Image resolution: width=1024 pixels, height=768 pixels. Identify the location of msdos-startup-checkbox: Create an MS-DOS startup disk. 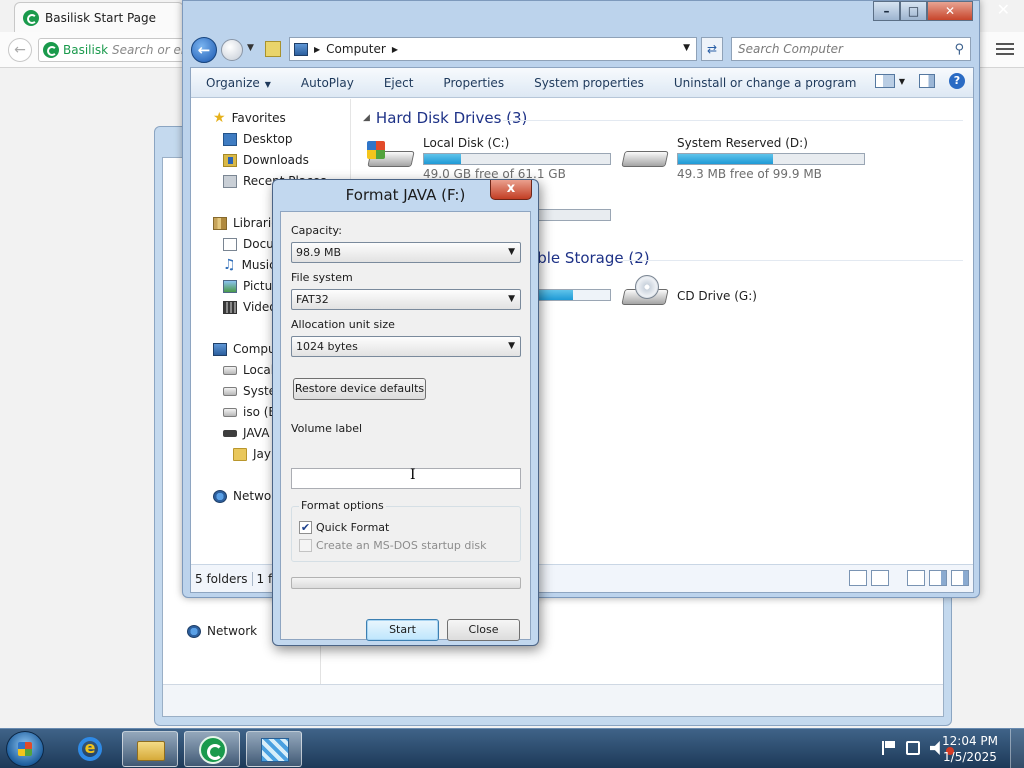
(393, 545).